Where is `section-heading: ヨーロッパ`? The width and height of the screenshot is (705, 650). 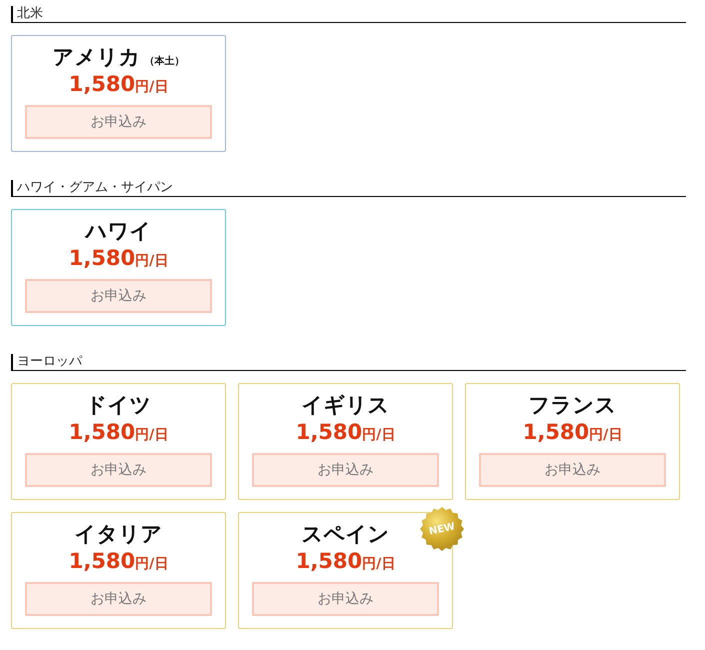
section-heading: ヨーロッパ is located at coordinates (348, 362).